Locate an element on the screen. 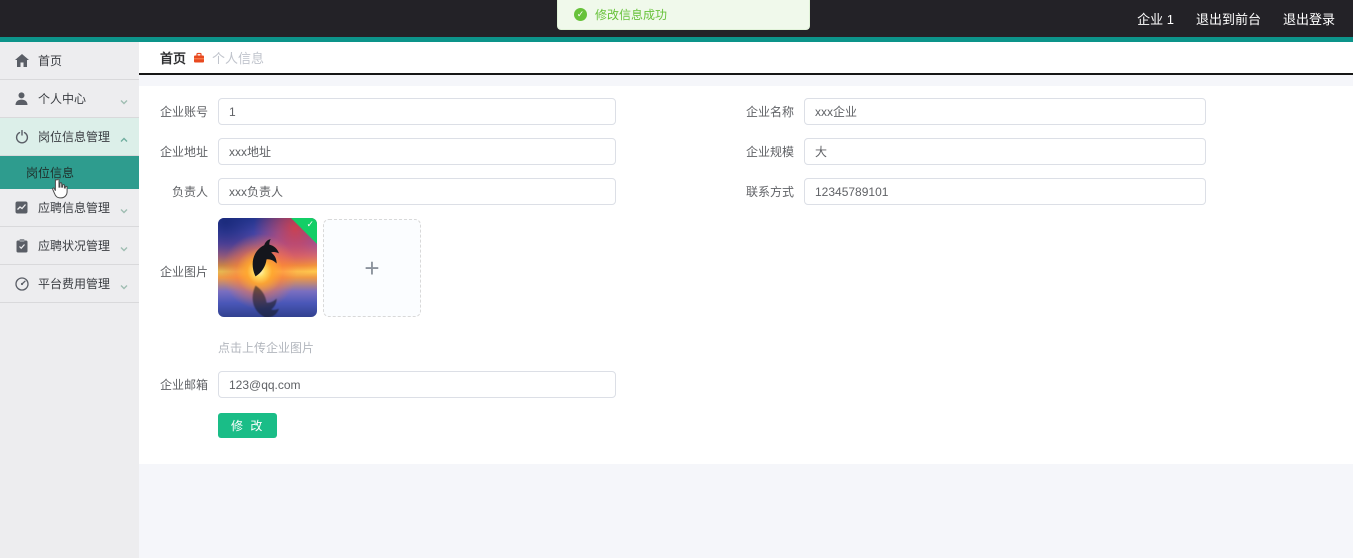  sidebar-item-label: 应聘信息管理 is located at coordinates (74, 208).